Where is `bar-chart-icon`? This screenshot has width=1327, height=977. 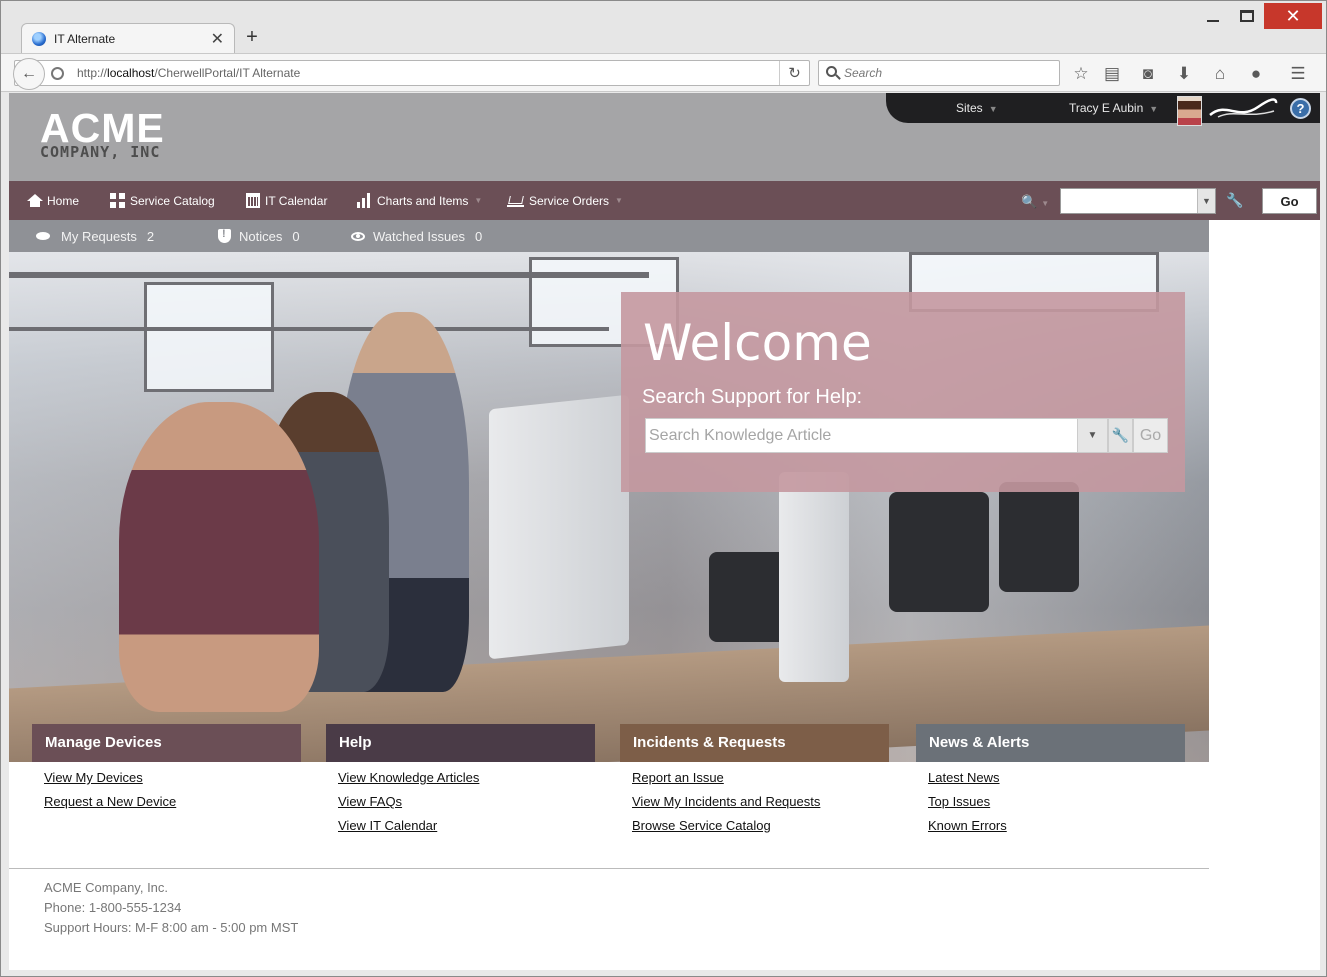 bar-chart-icon is located at coordinates (364, 200).